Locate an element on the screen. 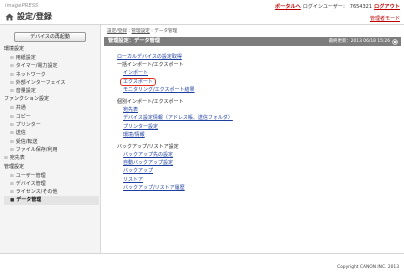  page-title-text: 設定/登録 is located at coordinates (34, 16).